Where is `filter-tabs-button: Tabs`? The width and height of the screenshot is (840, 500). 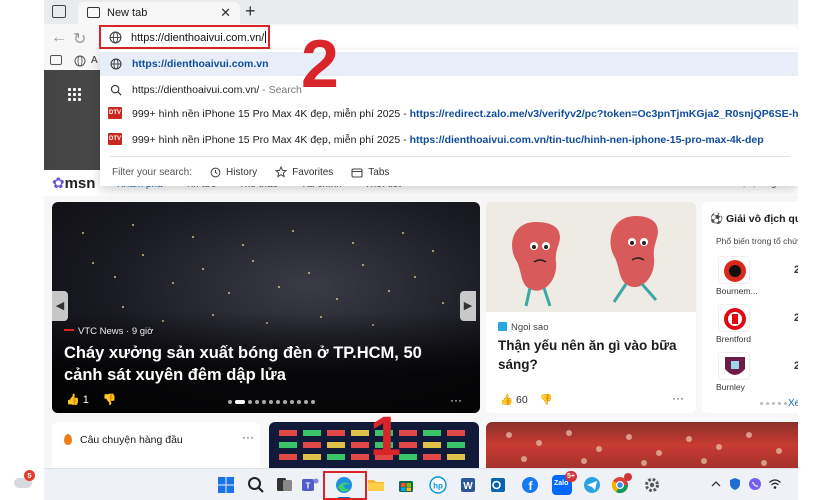 filter-tabs-button: Tabs is located at coordinates (370, 172).